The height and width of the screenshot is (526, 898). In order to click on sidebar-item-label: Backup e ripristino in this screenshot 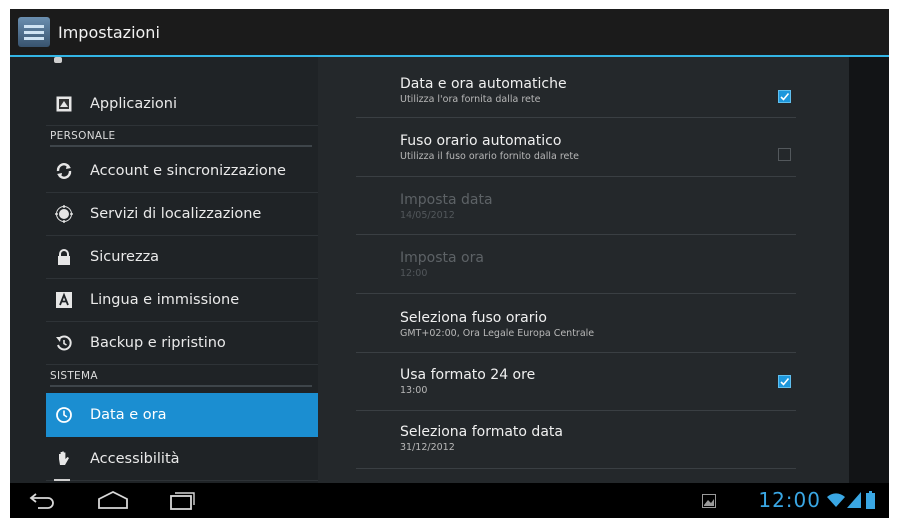, I will do `click(158, 343)`.